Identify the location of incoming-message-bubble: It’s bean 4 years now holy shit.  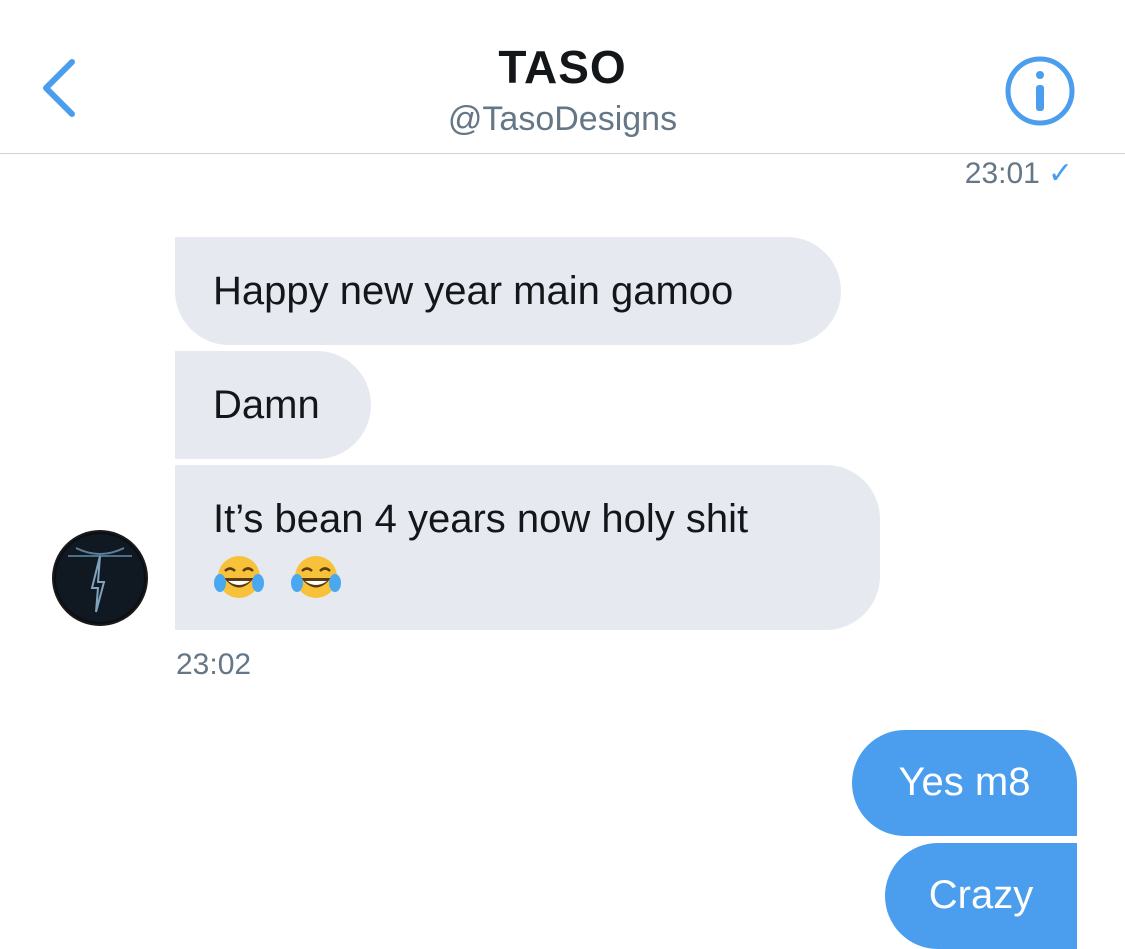
(527, 547).